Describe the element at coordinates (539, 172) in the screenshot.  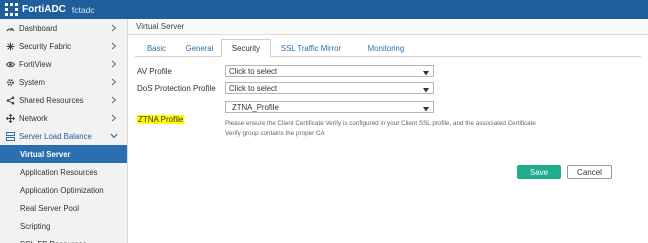
I see `save-button: Save` at that location.